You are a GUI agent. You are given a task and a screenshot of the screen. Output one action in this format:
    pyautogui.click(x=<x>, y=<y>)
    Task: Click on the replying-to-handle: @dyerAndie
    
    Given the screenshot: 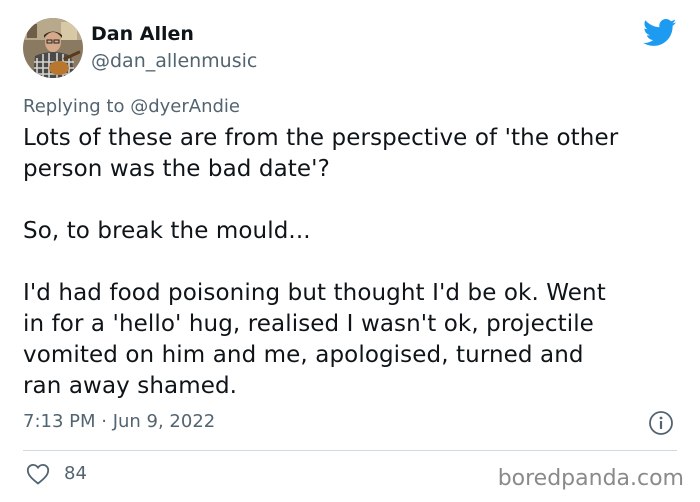 What is the action you would take?
    pyautogui.click(x=185, y=106)
    